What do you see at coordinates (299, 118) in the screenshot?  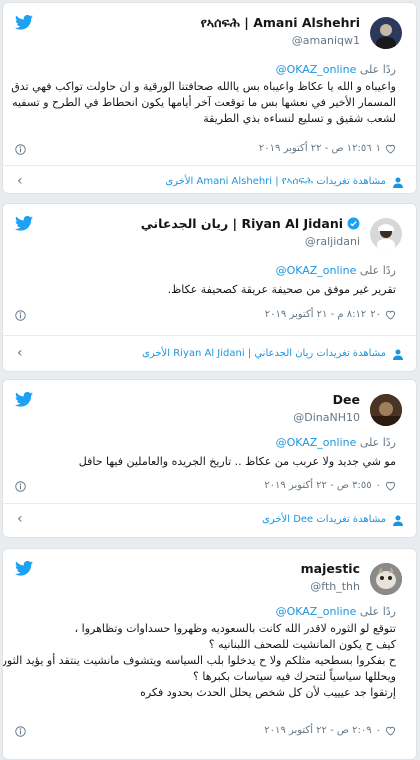 I see `tweet-text-line: لشعب شقيق و تسليع لنساءه بذي الطريقة` at bounding box center [299, 118].